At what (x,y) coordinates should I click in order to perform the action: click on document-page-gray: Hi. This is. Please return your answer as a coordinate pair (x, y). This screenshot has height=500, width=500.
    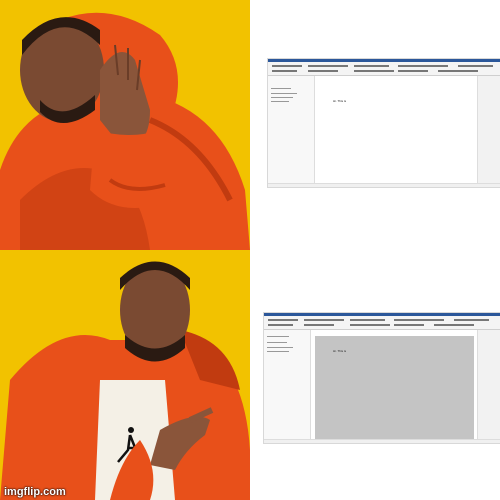
    Looking at the image, I should click on (394, 388).